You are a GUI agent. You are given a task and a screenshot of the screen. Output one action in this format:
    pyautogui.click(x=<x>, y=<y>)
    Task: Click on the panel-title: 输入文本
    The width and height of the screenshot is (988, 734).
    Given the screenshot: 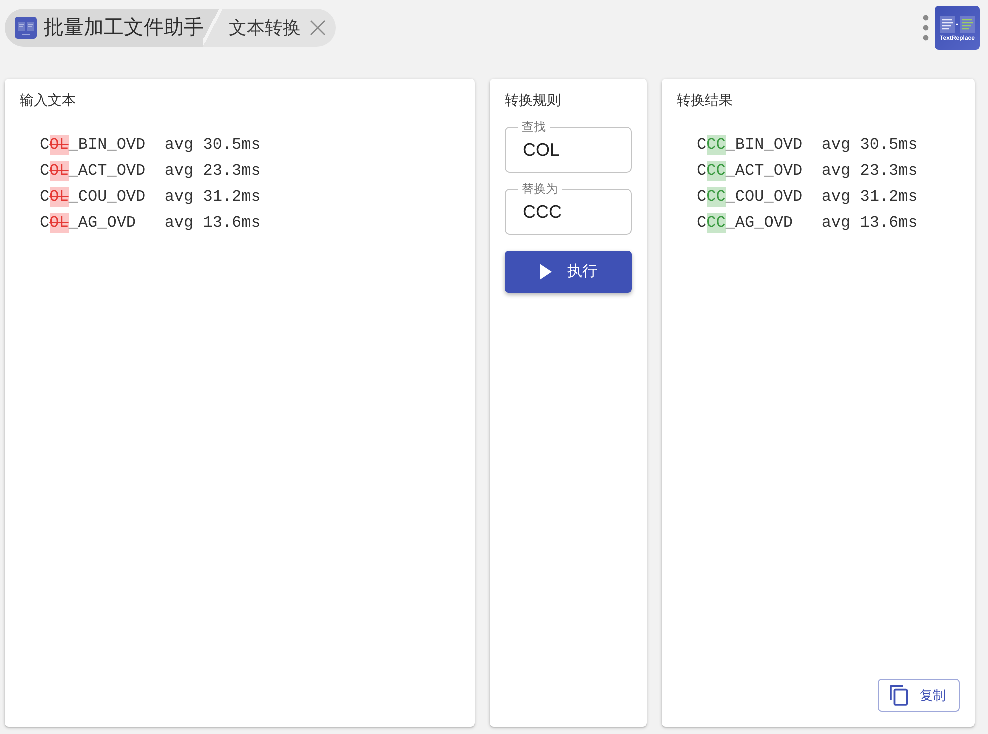 What is the action you would take?
    pyautogui.click(x=48, y=100)
    